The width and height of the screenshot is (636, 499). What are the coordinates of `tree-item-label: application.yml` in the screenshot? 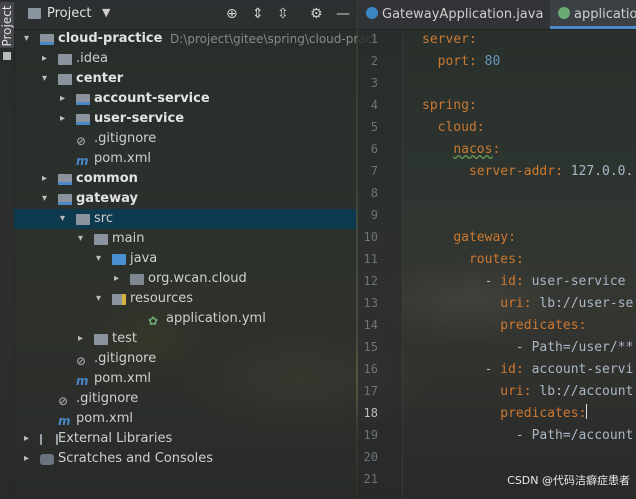 It's located at (216, 318).